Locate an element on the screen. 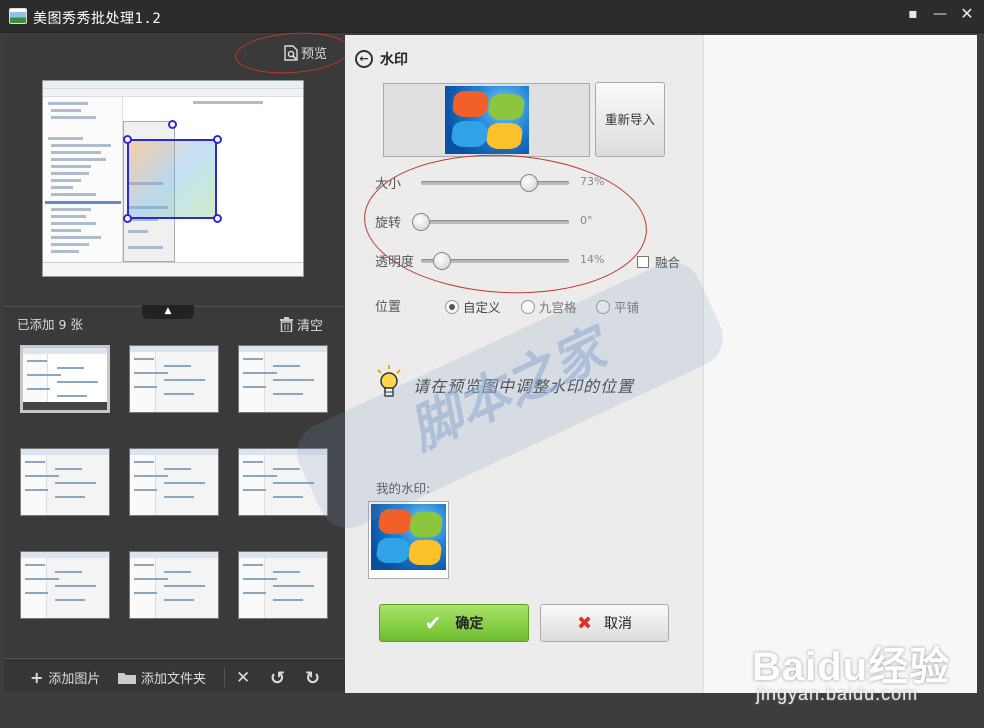 The width and height of the screenshot is (984, 728). position-option-tile: 平铺 is located at coordinates (617, 306).